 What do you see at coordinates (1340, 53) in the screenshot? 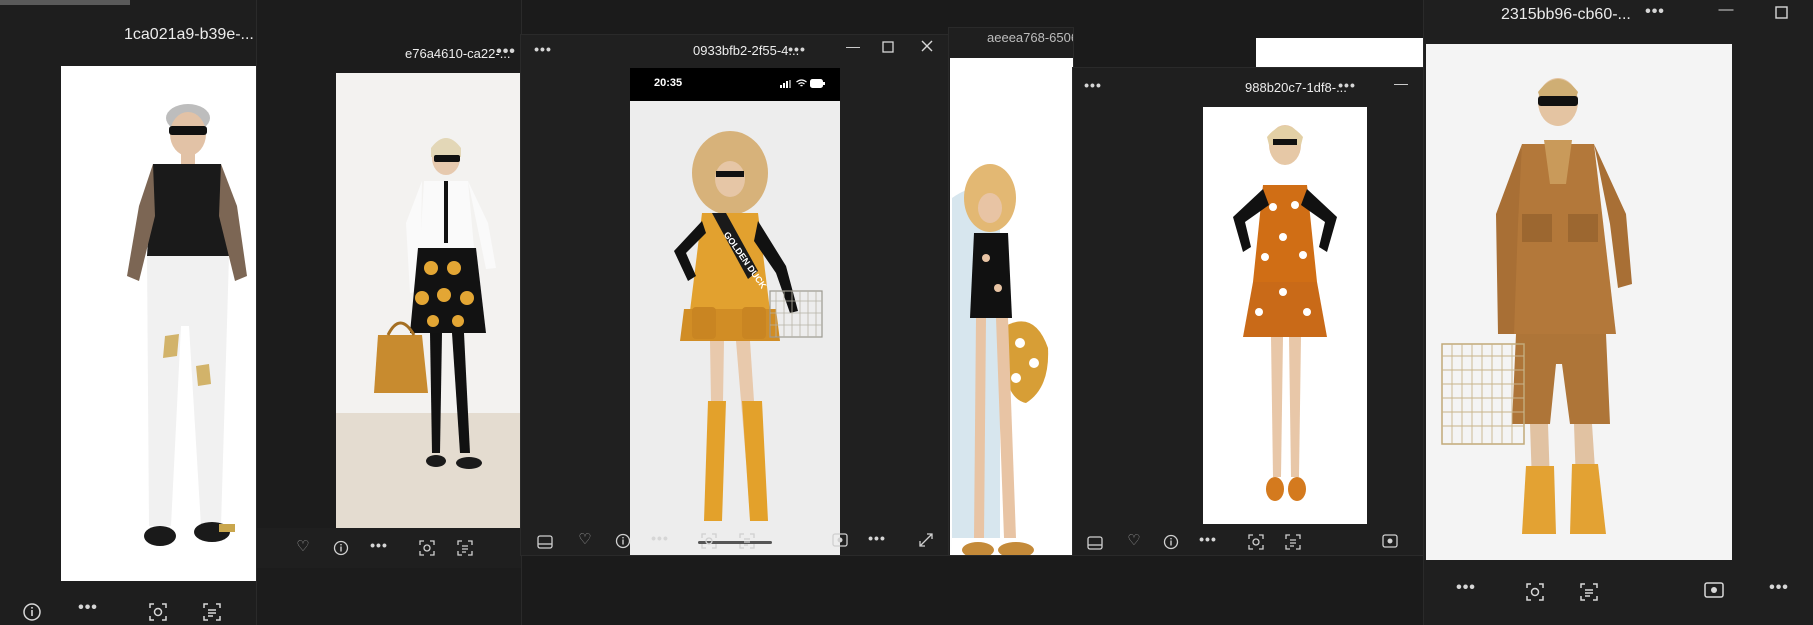
I see `background-window-edge` at bounding box center [1340, 53].